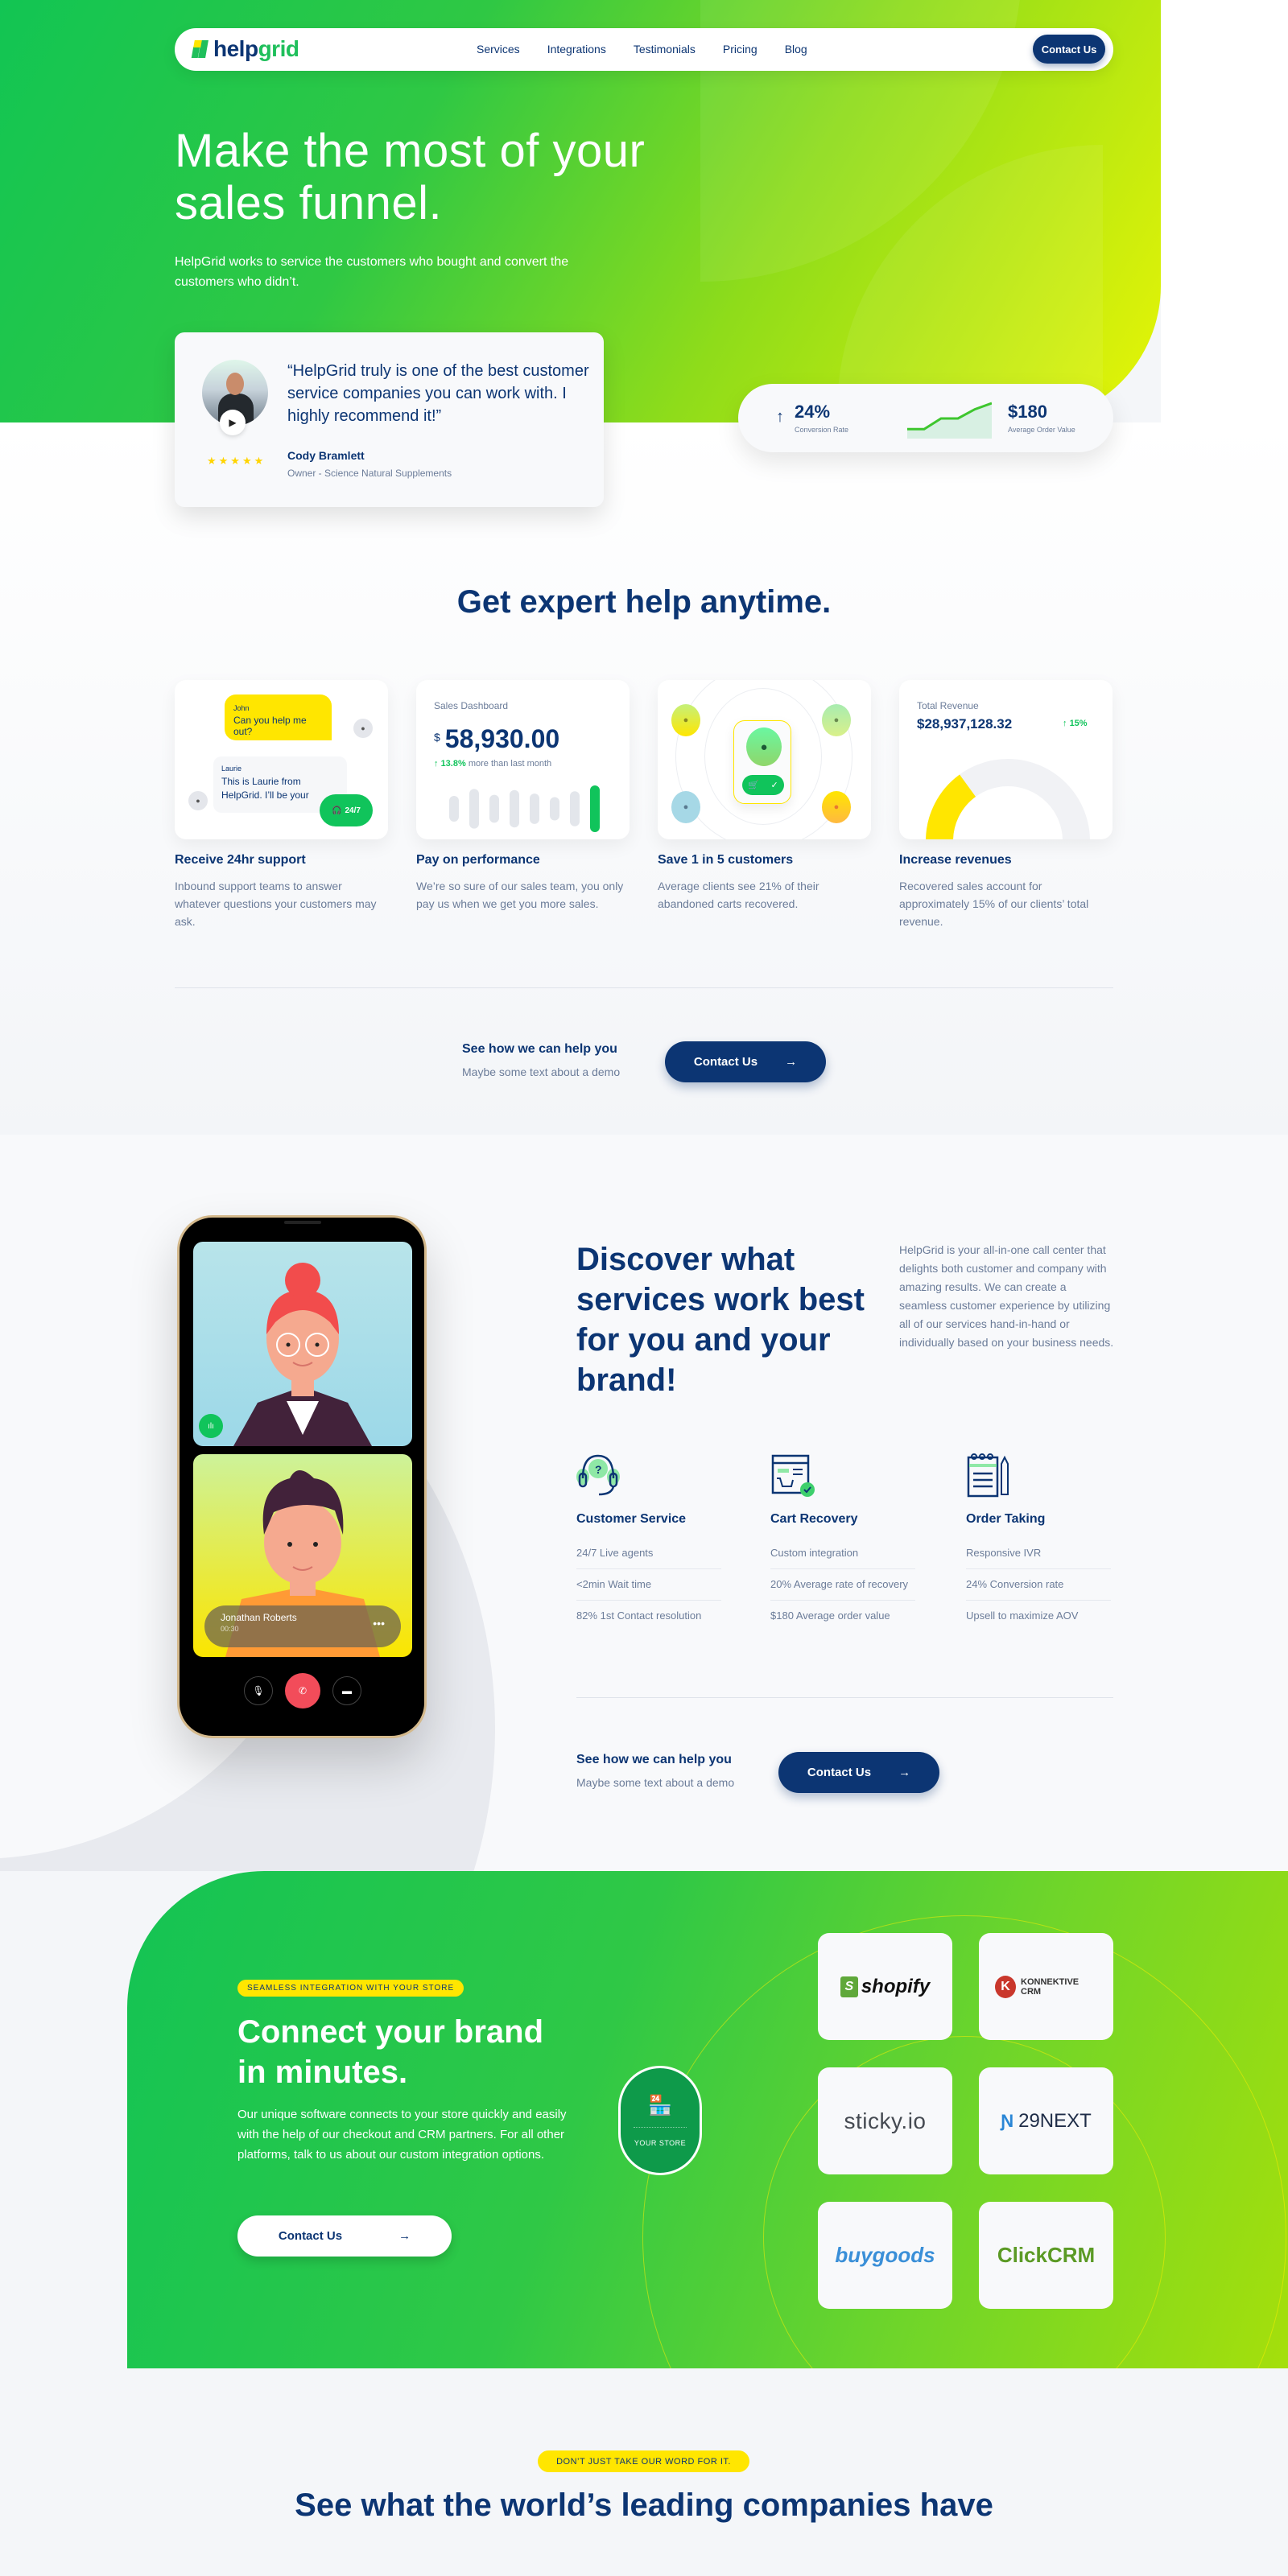  Describe the element at coordinates (740, 49) in the screenshot. I see `nav-link-pricing: Pricing` at that location.